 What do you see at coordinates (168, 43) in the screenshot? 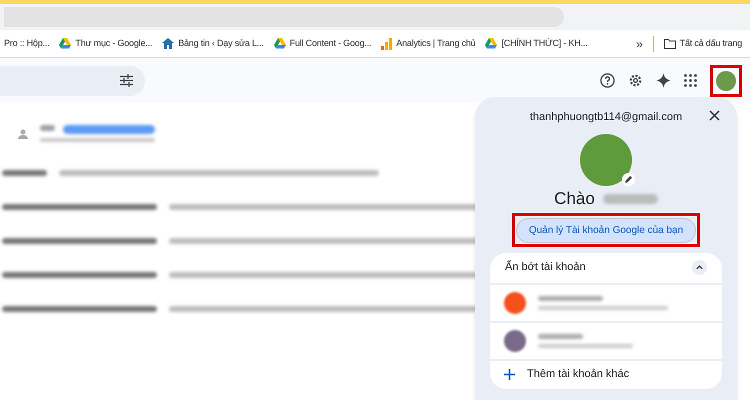
I see `home-icon` at bounding box center [168, 43].